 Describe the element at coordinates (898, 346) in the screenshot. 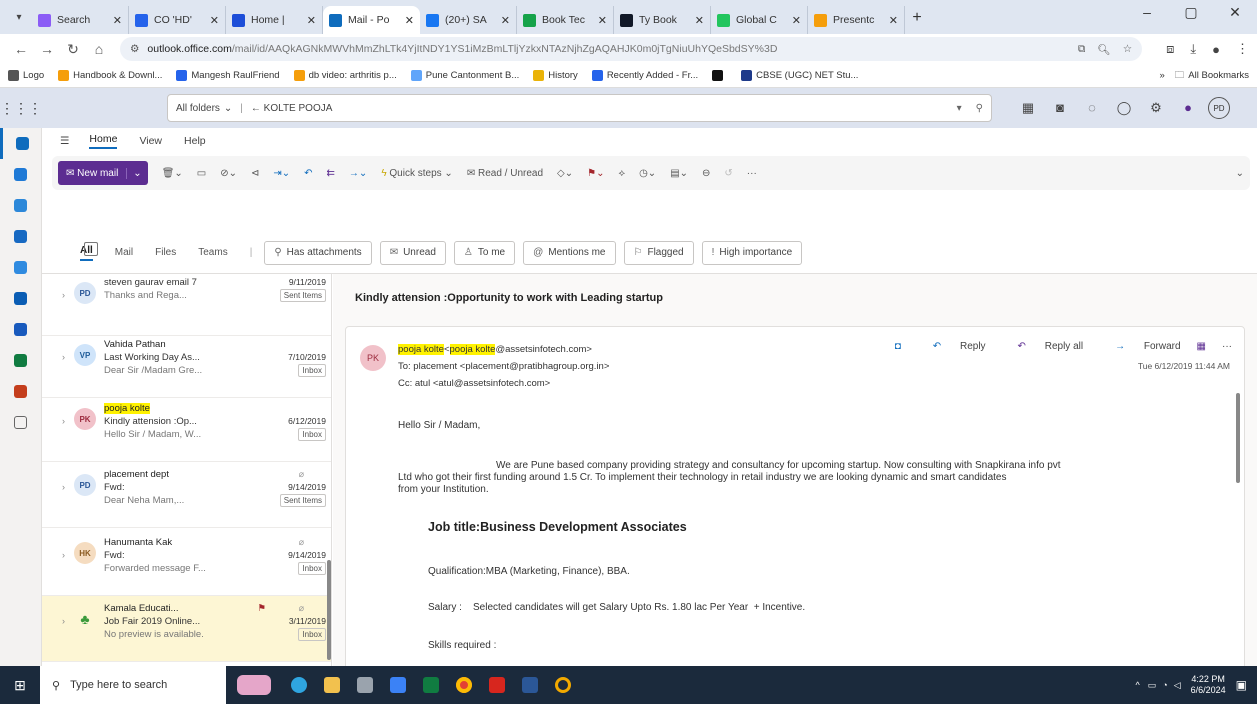

I see `teams-share-icon: ◘` at that location.